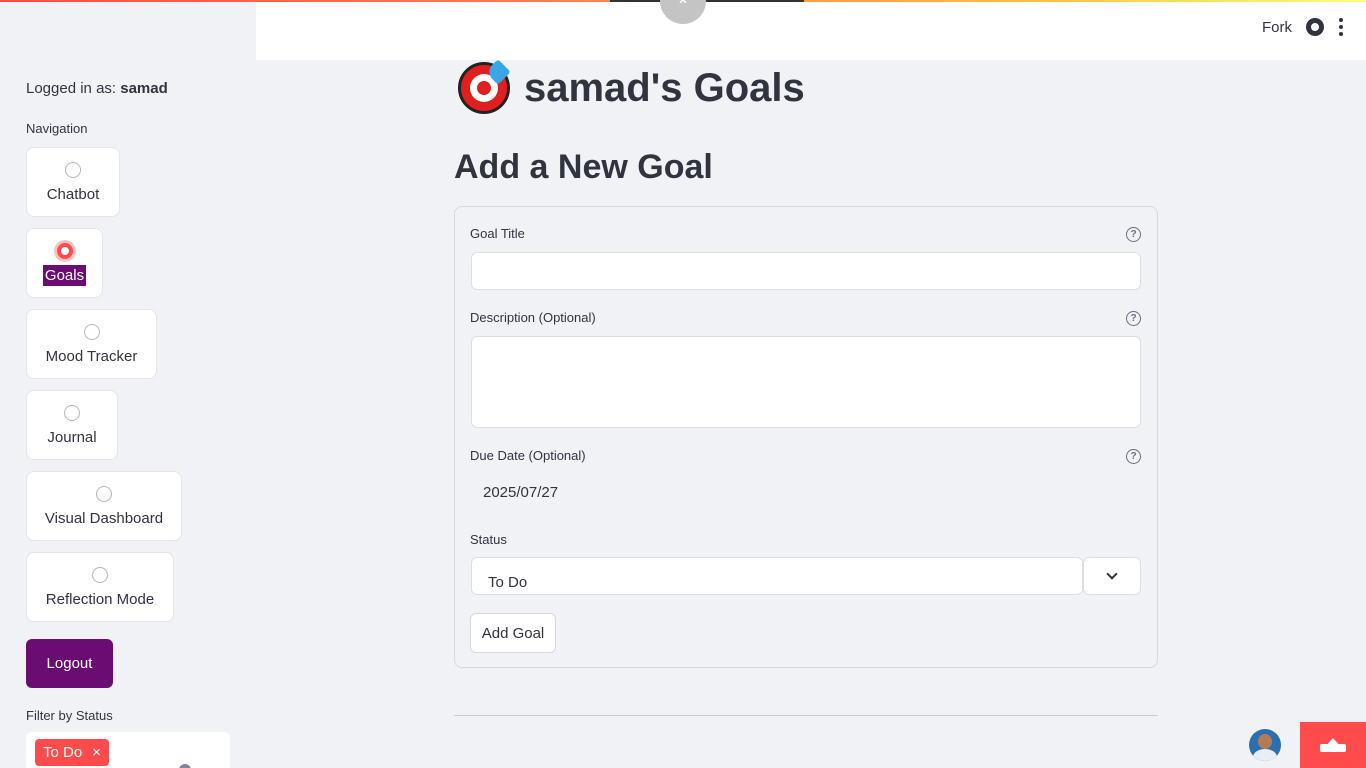 This screenshot has height=768, width=1366. I want to click on filter-tag-to-do: To Do ×, so click(72, 752).